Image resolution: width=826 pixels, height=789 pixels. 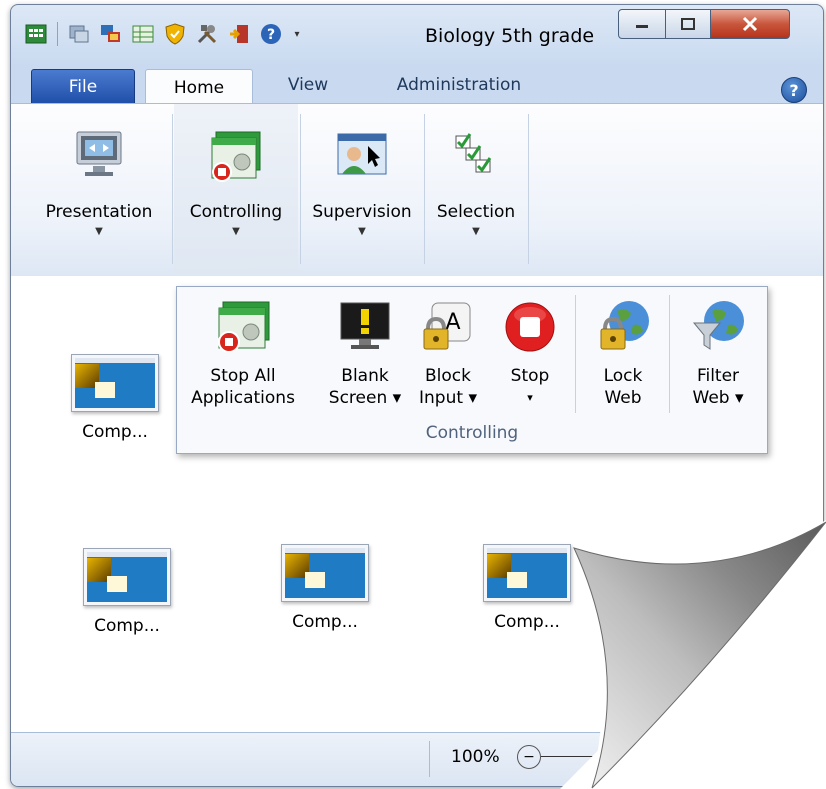 What do you see at coordinates (175, 34) in the screenshot?
I see `shield-icon` at bounding box center [175, 34].